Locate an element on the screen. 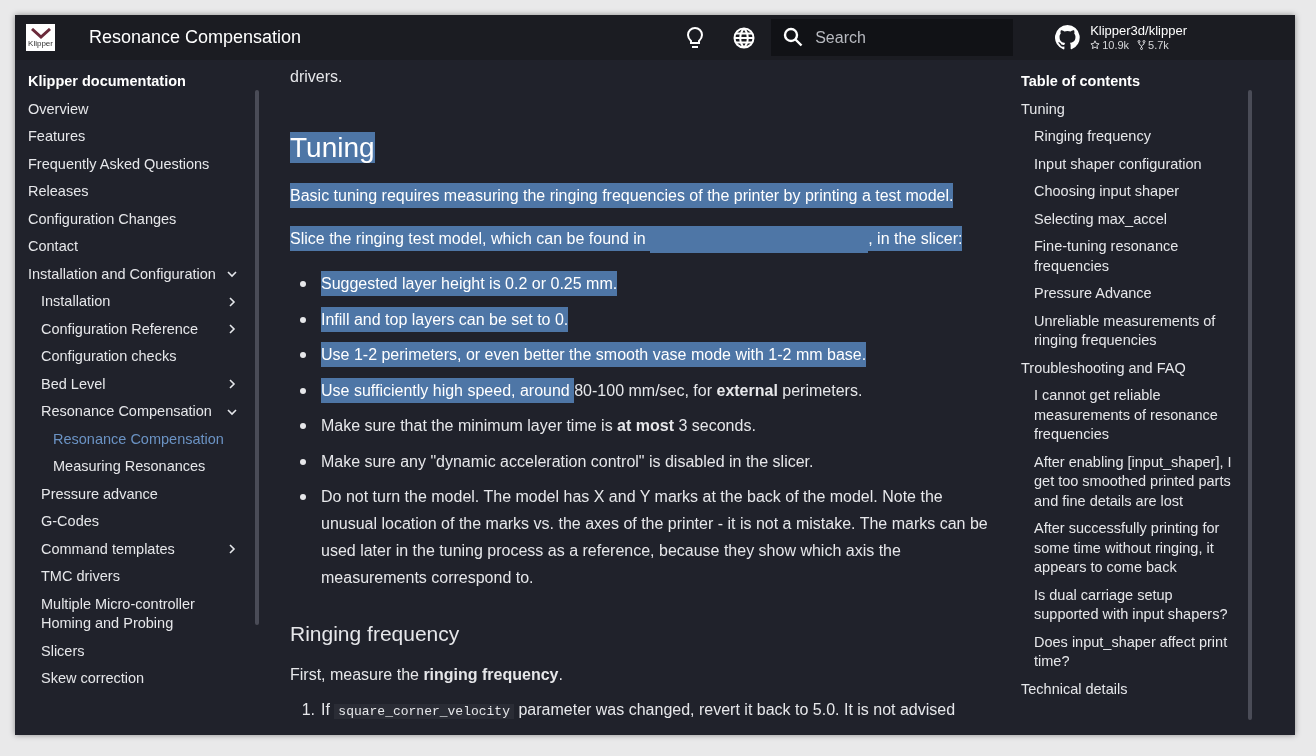 Image resolution: width=1316 pixels, height=756 pixels. list-item: Make sure that the minimum layer time is at most 3 seconds. is located at coordinates (538, 426).